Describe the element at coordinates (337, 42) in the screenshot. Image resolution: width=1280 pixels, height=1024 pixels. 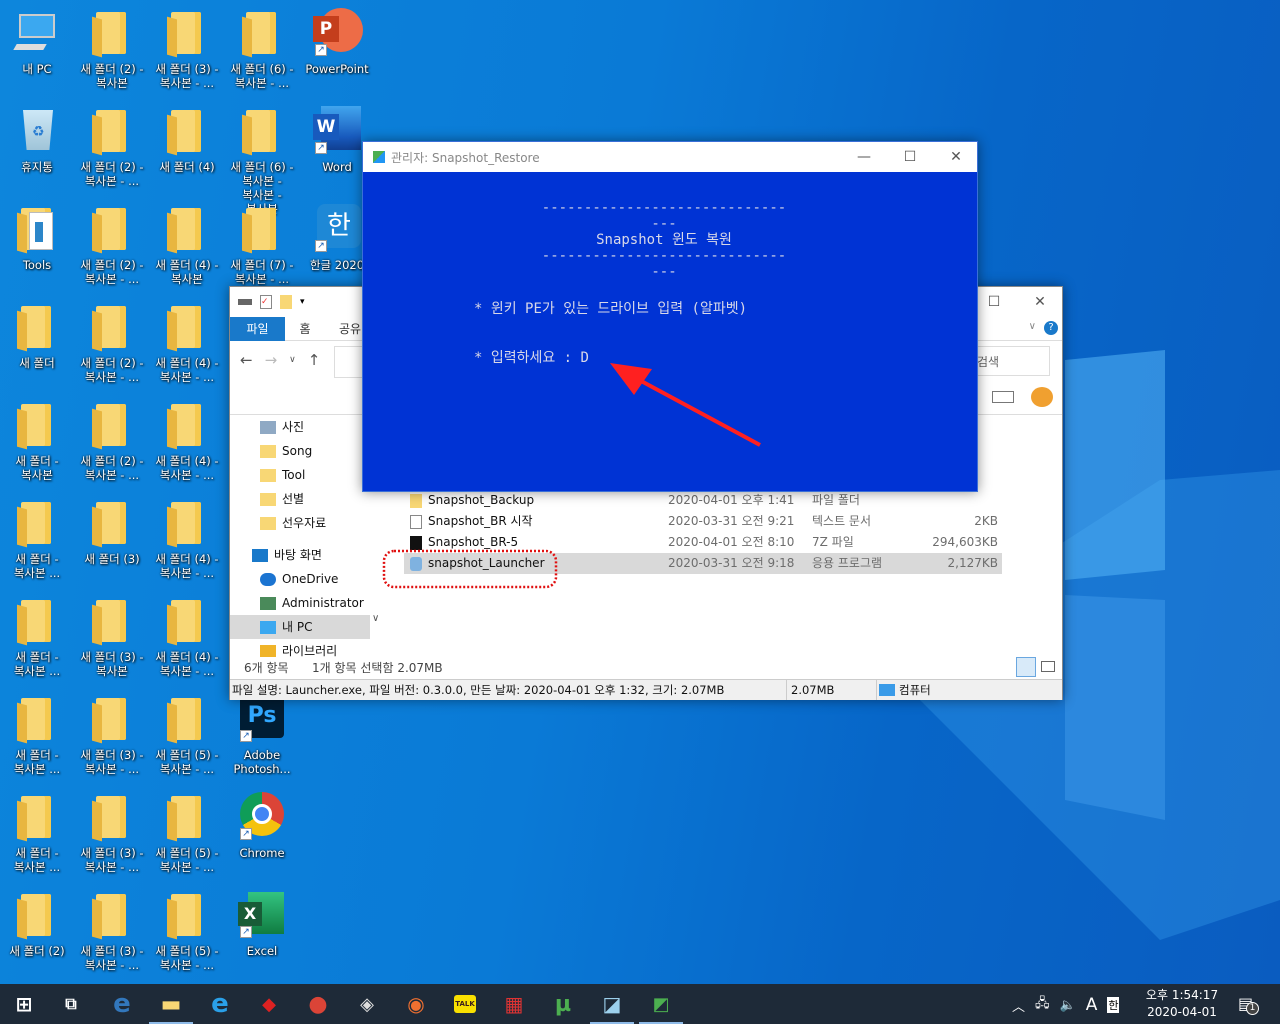
I see `desktop-icon: P ↗ PowerPoint` at that location.